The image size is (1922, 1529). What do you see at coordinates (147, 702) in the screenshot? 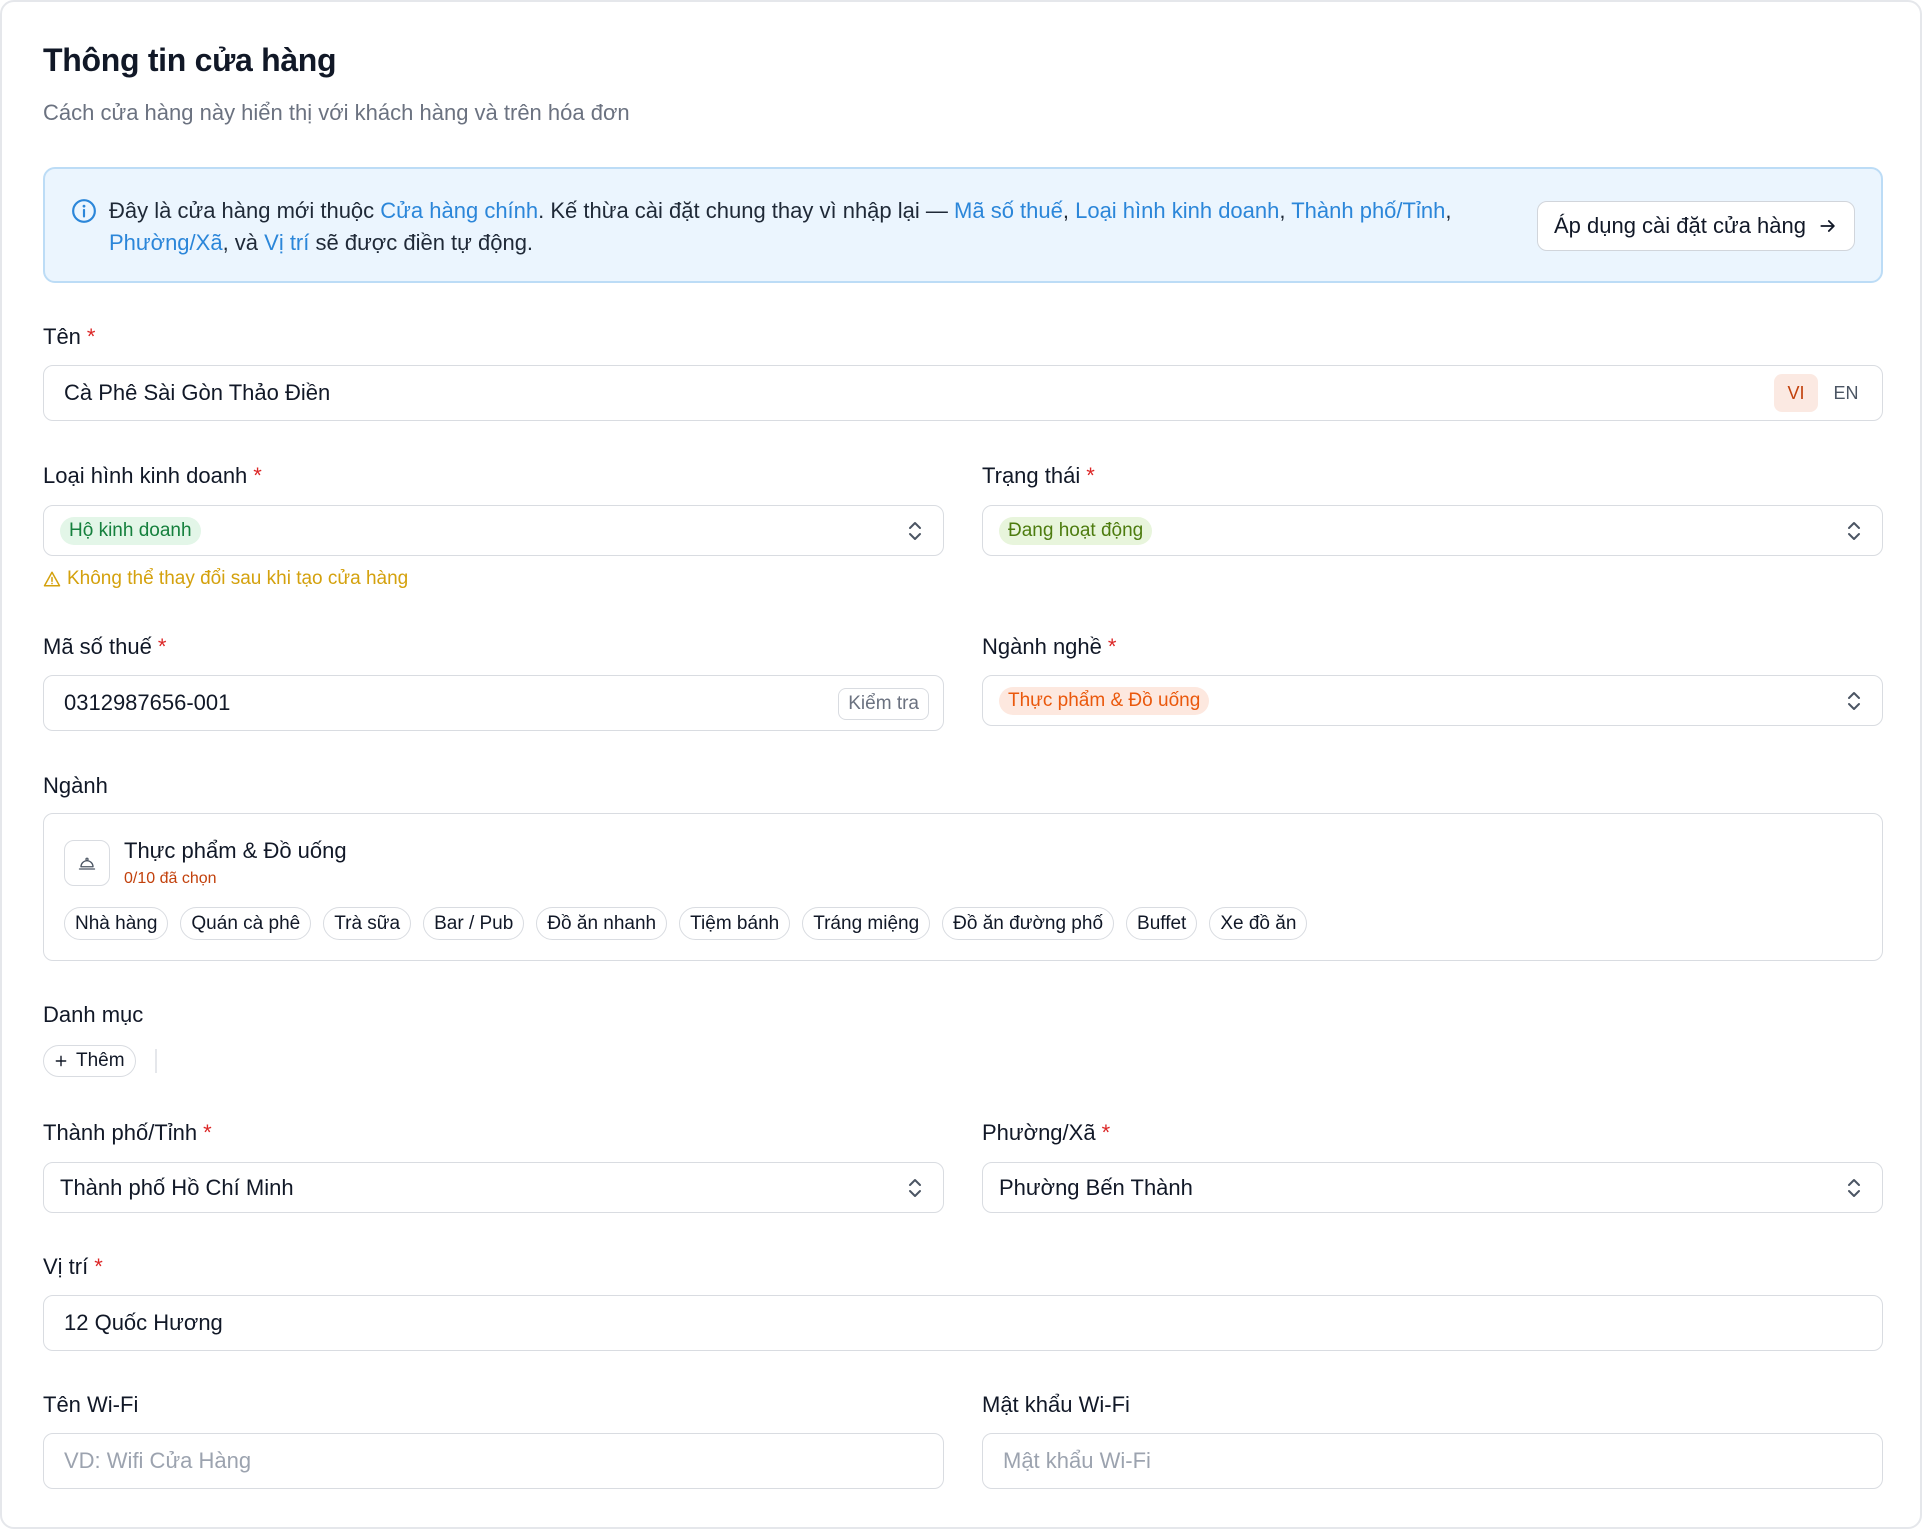
I see `tax-id-value: 0312987656-001` at bounding box center [147, 702].